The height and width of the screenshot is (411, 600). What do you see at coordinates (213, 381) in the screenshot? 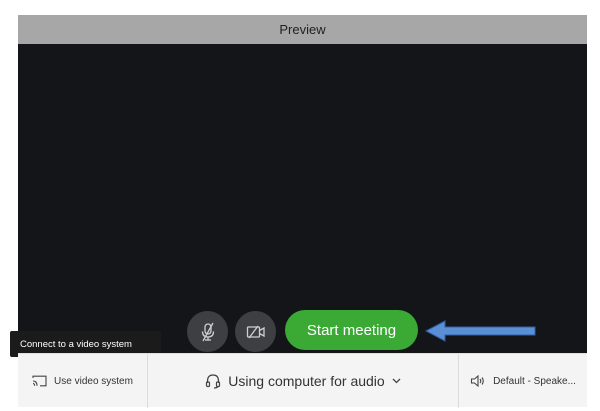
I see `audio-headset-icon` at bounding box center [213, 381].